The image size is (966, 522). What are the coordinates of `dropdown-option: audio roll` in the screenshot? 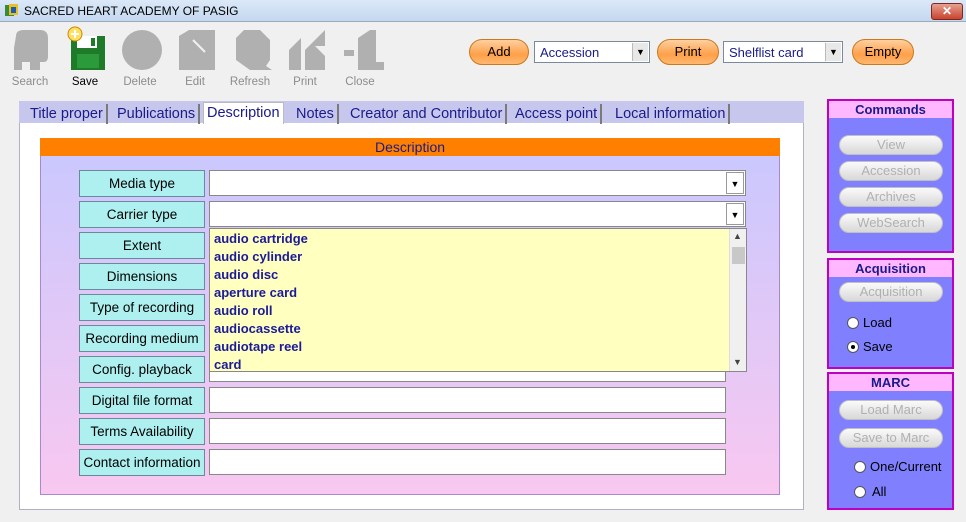 It's located at (243, 310).